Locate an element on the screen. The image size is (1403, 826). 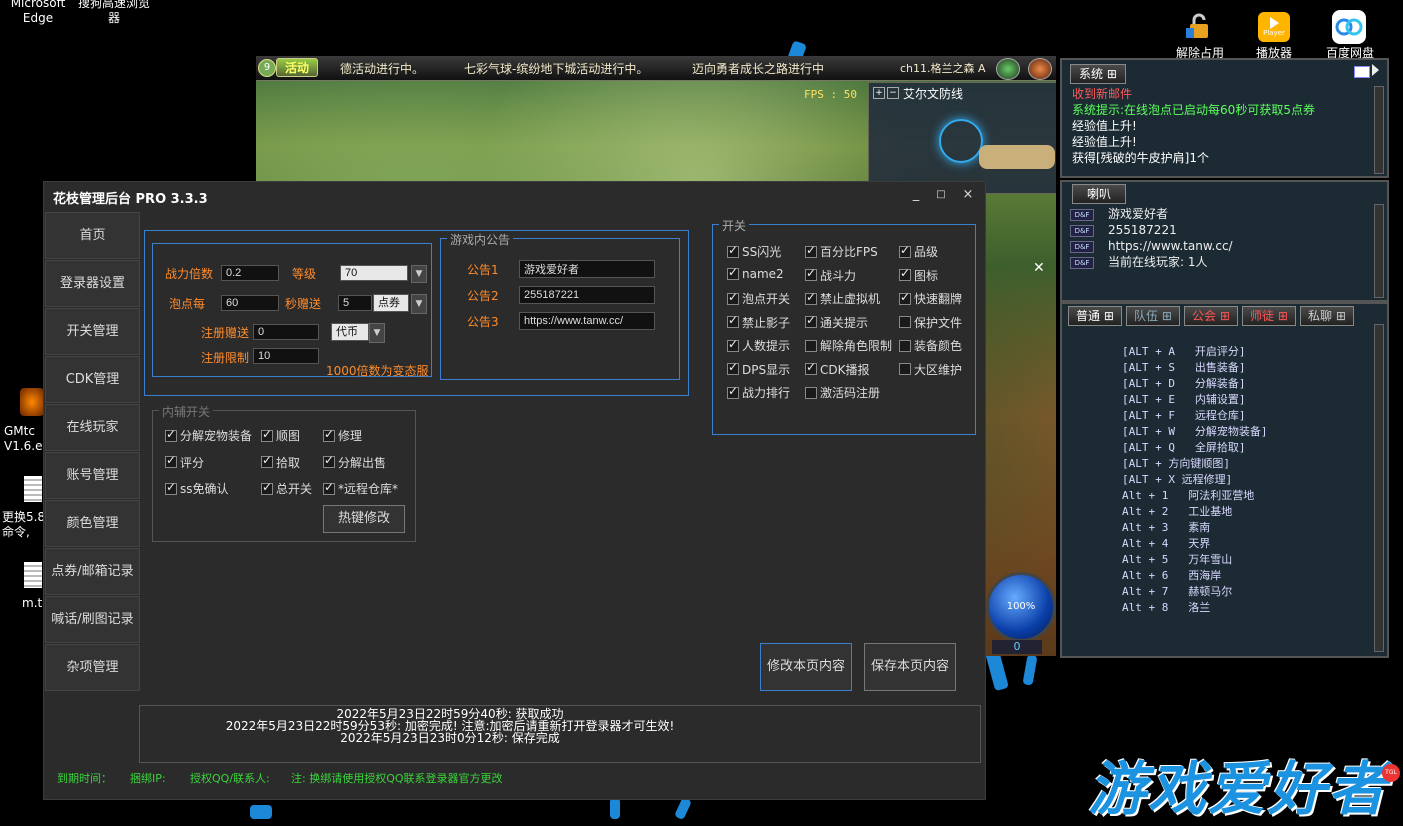
checkbox-option: 修理 is located at coordinates (342, 435).